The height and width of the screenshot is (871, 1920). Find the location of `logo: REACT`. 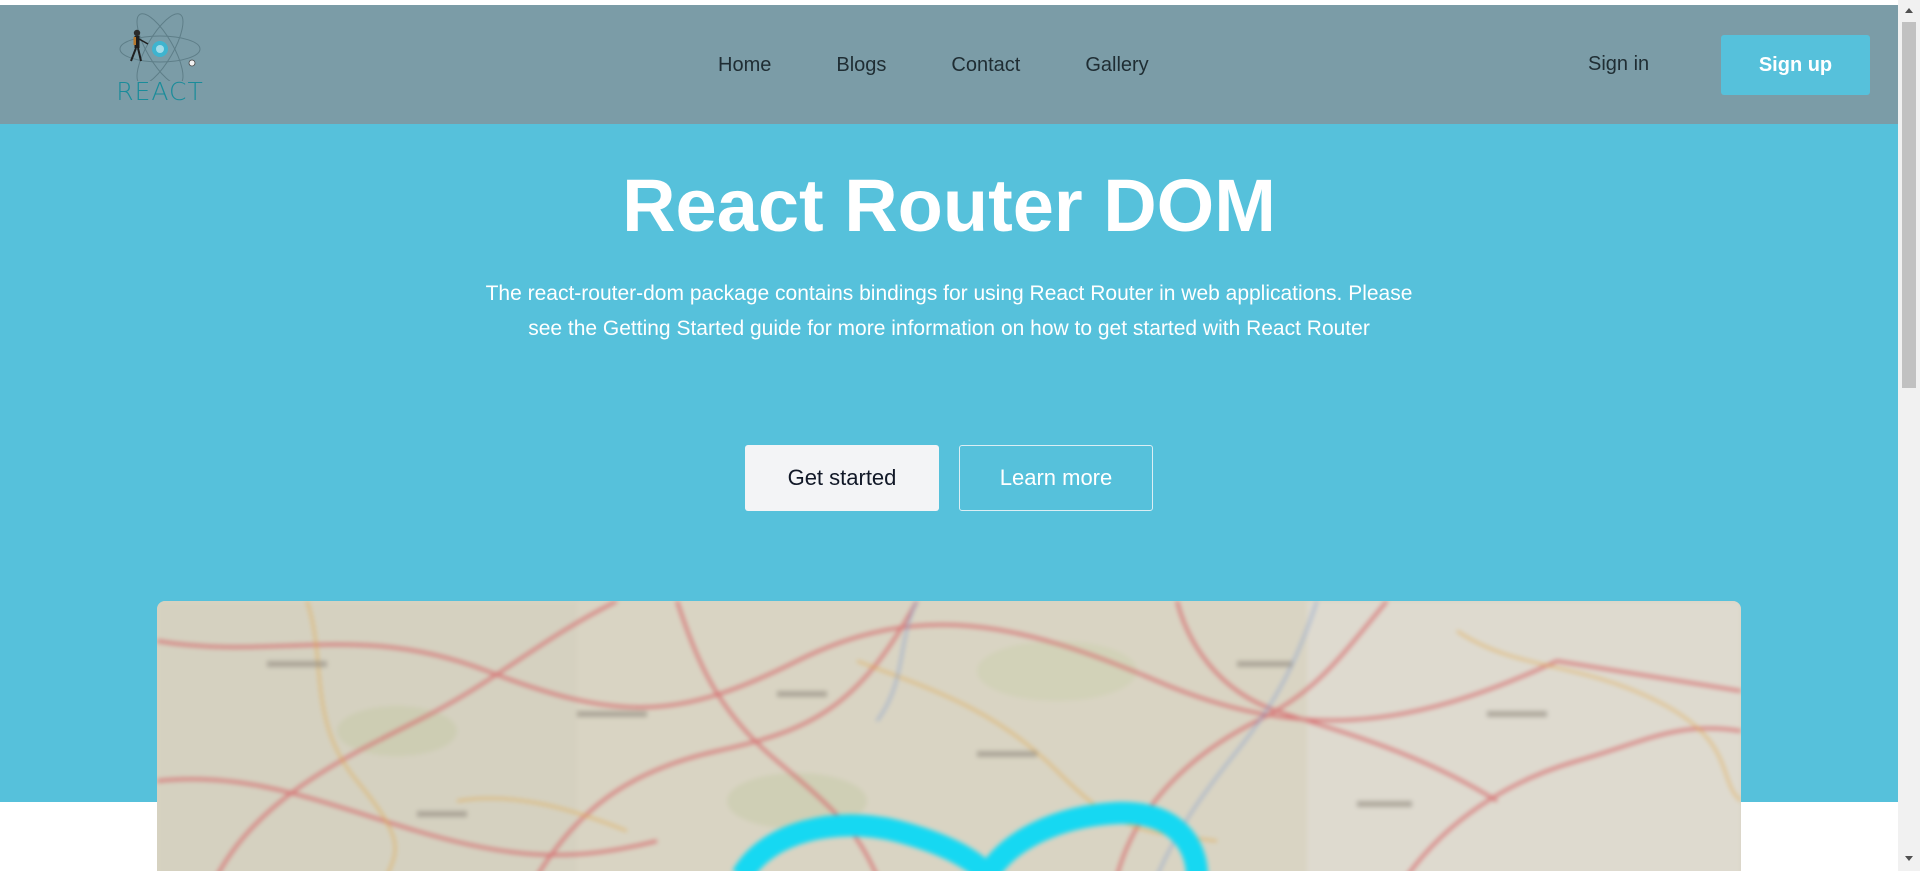

logo: REACT is located at coordinates (160, 65).